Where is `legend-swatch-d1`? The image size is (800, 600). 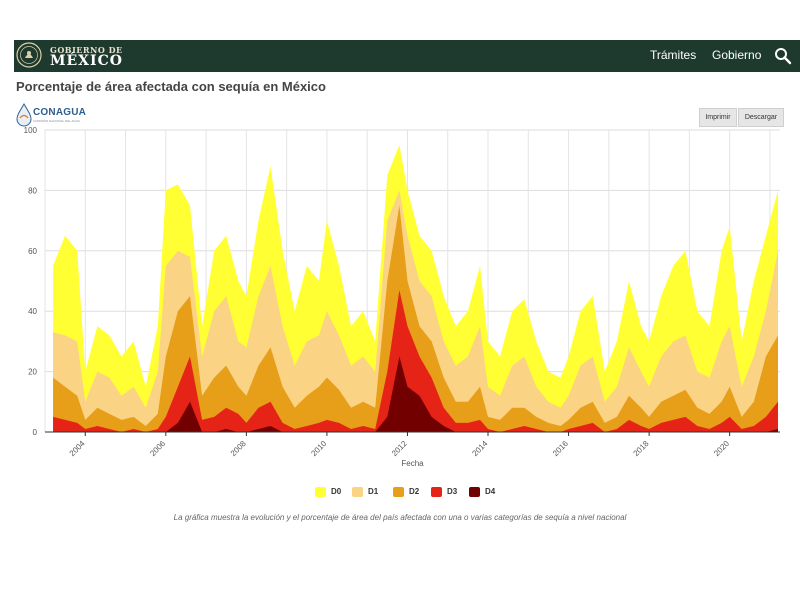
legend-swatch-d1 is located at coordinates (357, 492).